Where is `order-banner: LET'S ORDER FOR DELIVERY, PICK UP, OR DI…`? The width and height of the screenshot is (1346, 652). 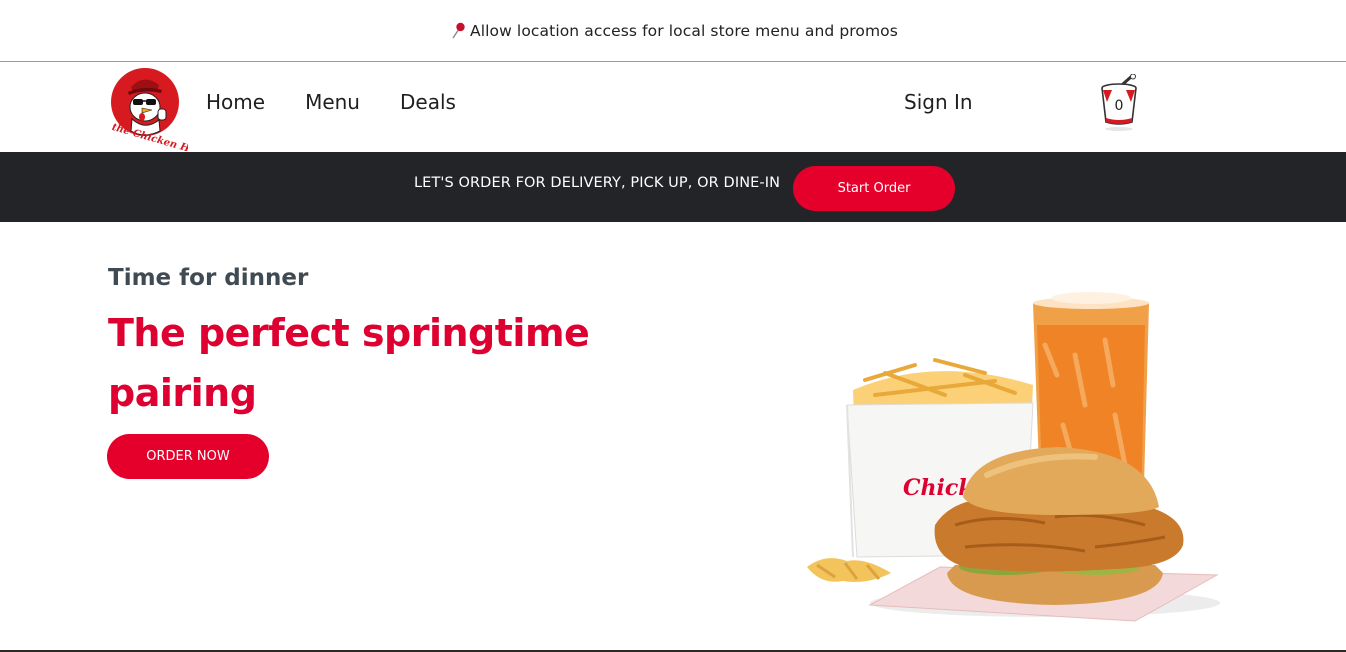
order-banner: LET'S ORDER FOR DELIVERY, PICK UP, OR DI… is located at coordinates (673, 187).